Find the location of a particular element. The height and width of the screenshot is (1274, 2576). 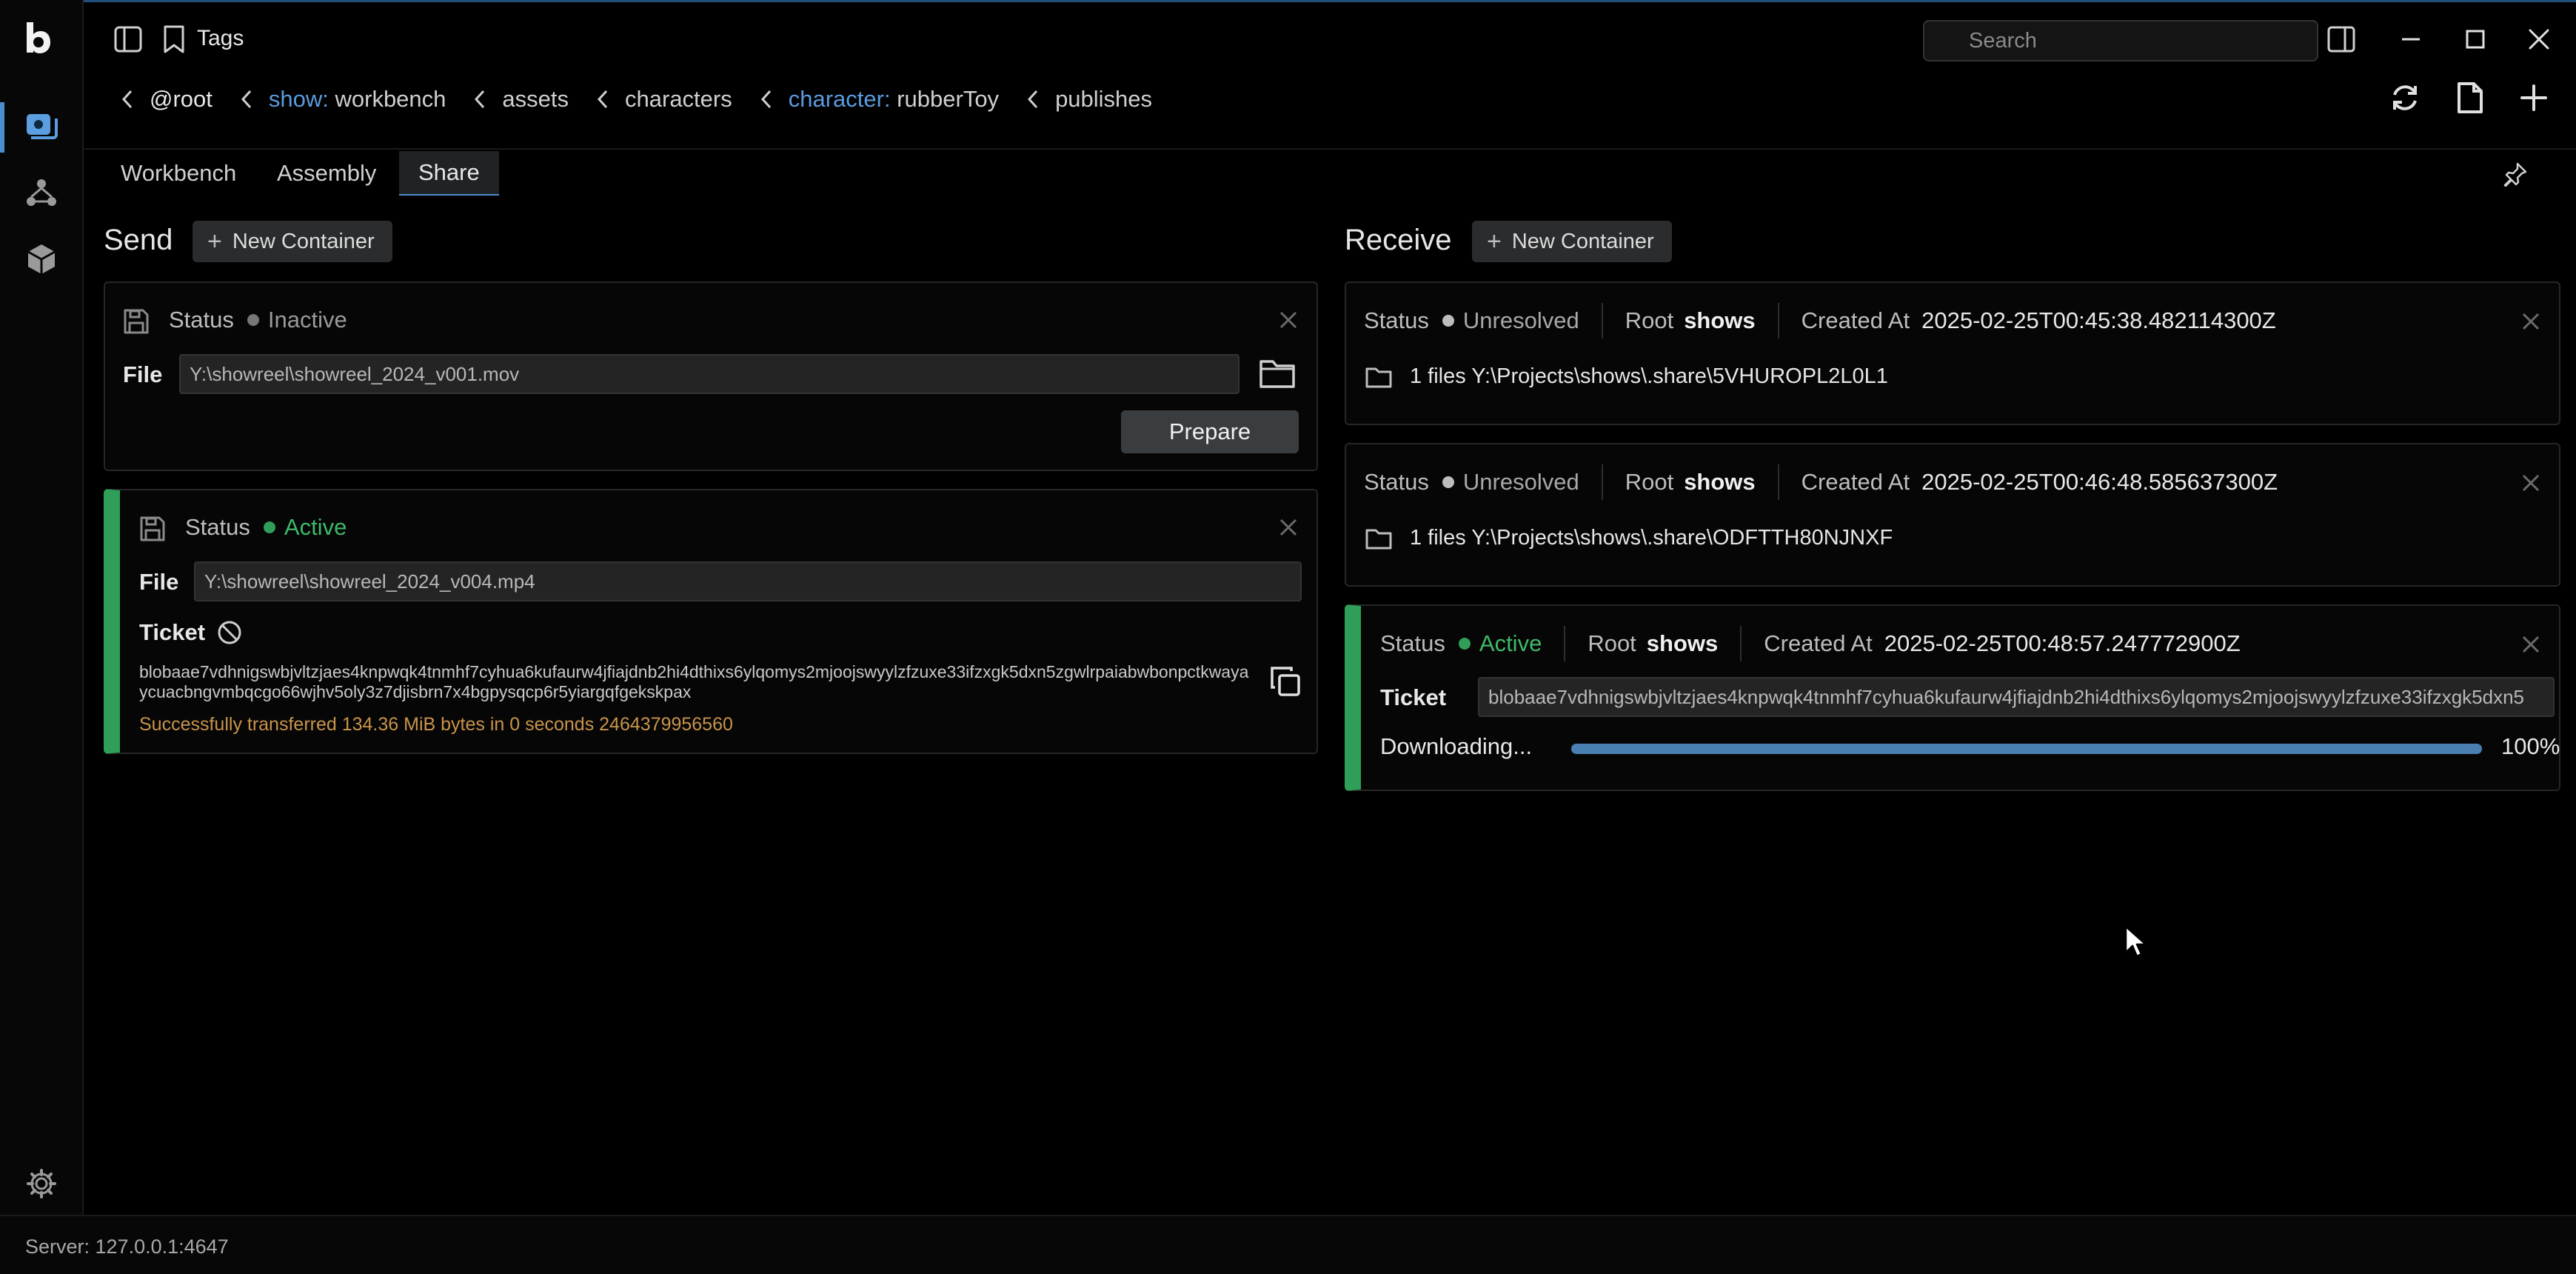

sidebar-item-packages is located at coordinates (41, 261).